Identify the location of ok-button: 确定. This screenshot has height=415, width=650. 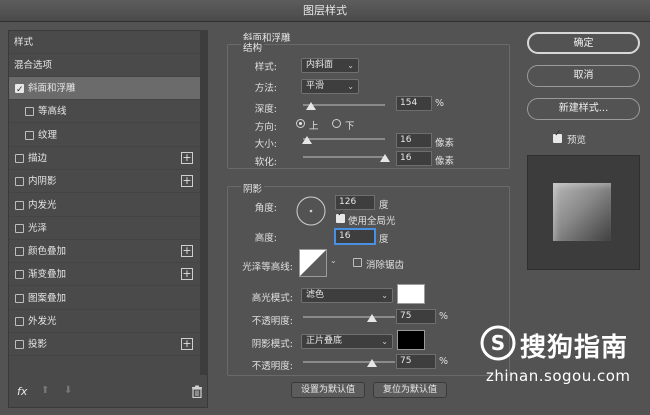
(583, 43).